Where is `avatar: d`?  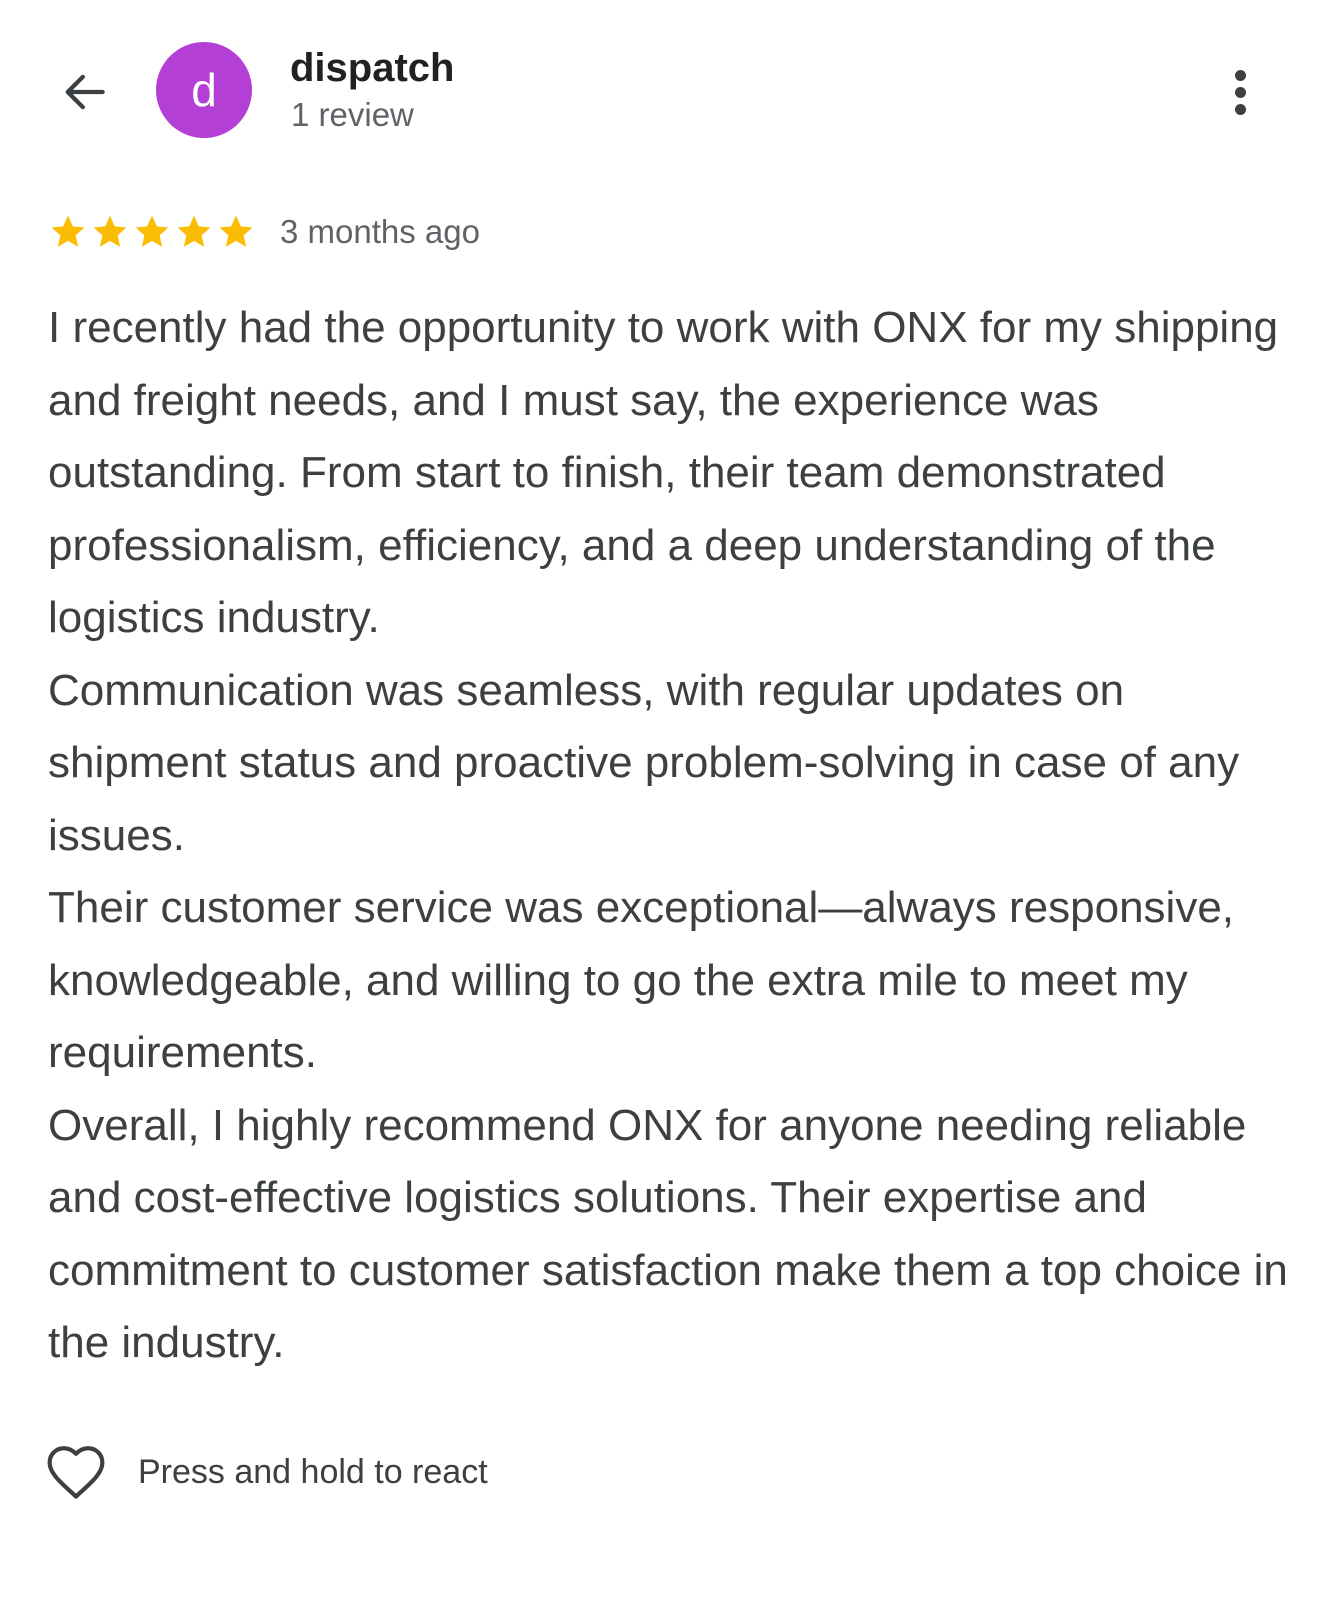
avatar: d is located at coordinates (204, 90).